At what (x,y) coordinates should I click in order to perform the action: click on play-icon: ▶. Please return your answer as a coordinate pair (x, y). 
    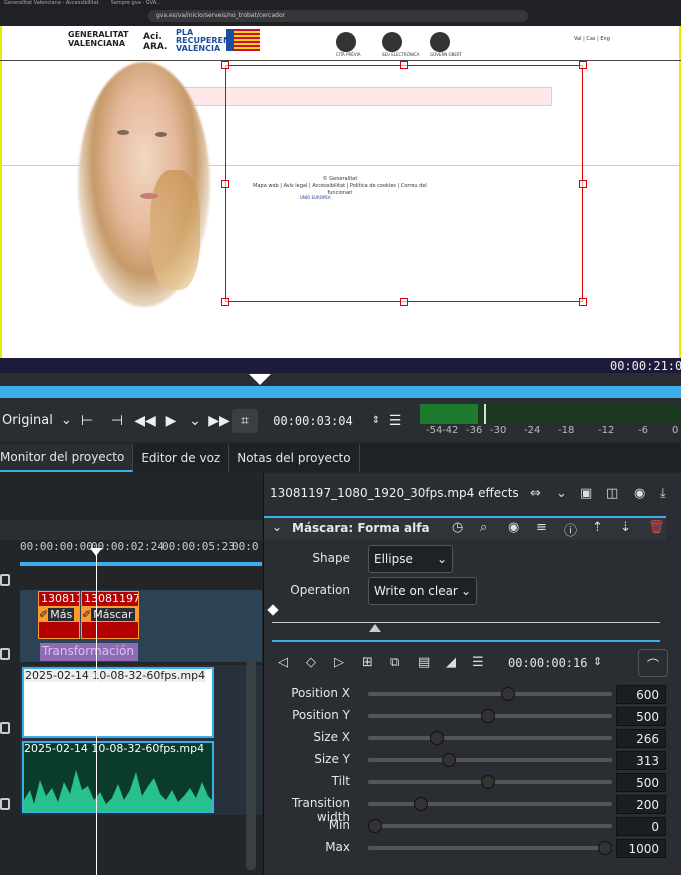
    Looking at the image, I should click on (171, 421).